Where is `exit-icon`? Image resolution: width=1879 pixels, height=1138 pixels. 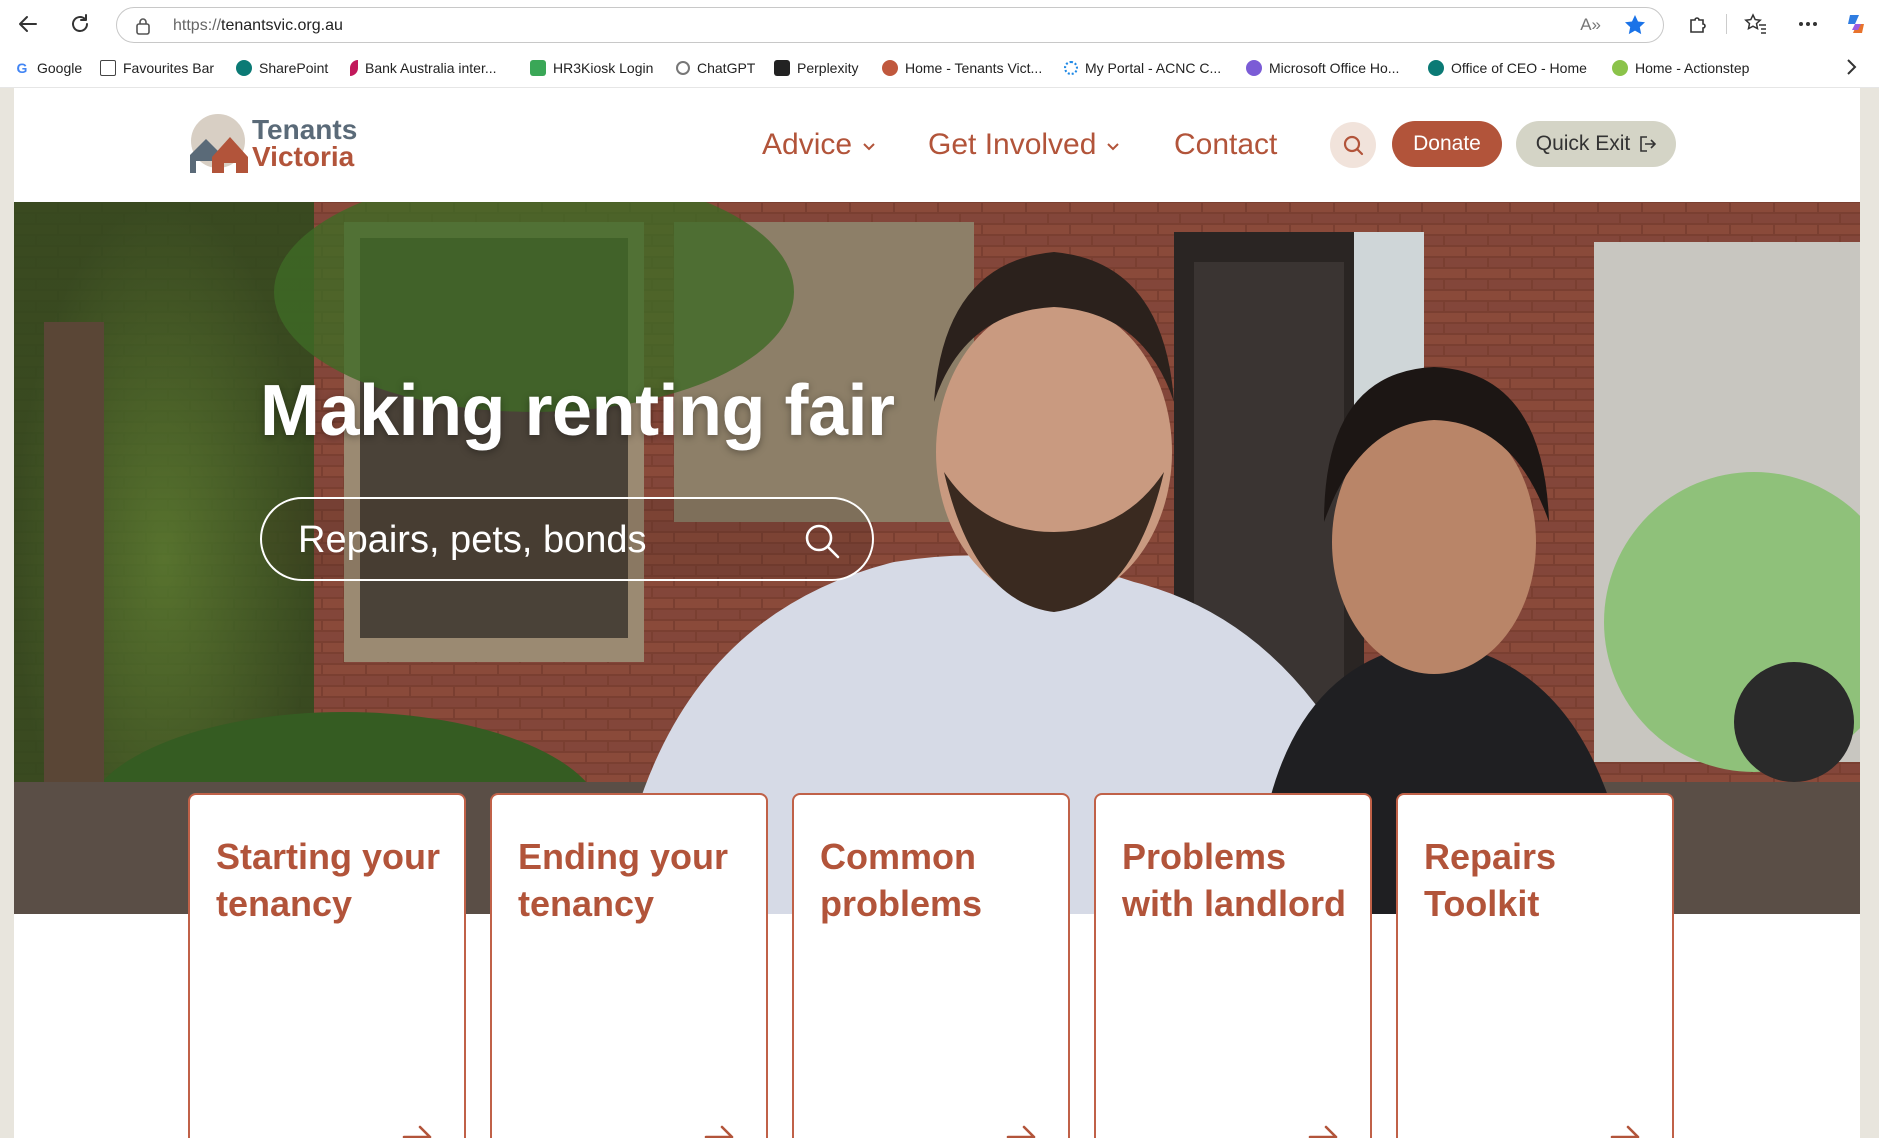 exit-icon is located at coordinates (1648, 144).